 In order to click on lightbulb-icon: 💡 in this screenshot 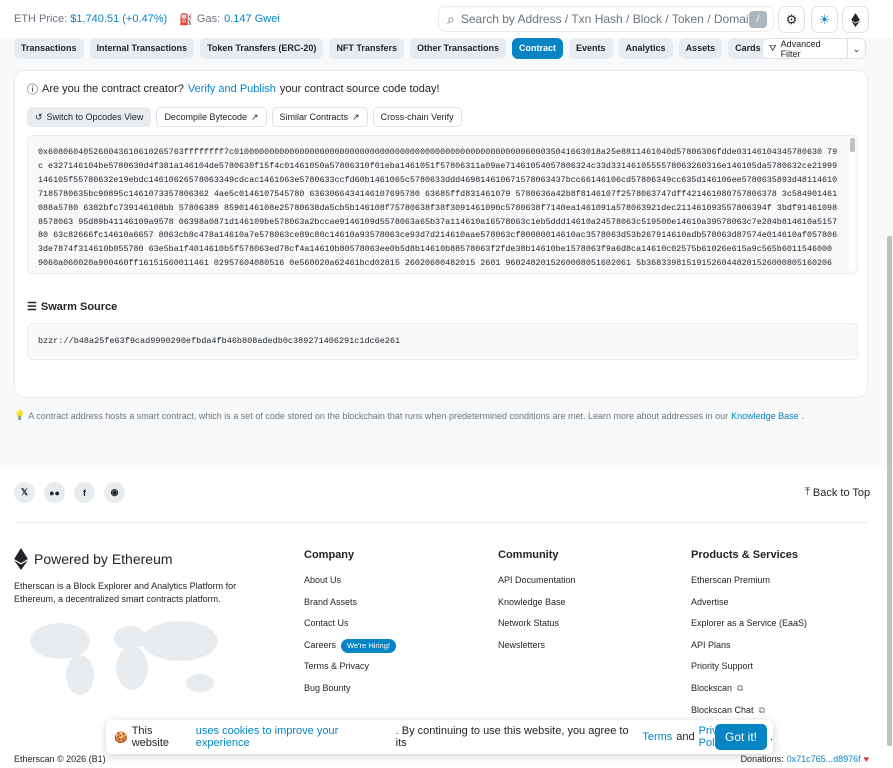, I will do `click(20, 415)`.